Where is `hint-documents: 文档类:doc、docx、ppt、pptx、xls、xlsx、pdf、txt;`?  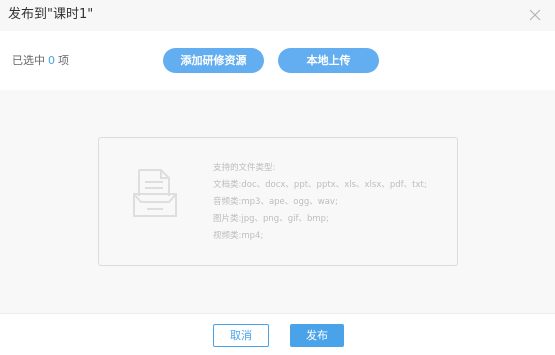
hint-documents: 文档类:doc、docx、ppt、pptx、xls、xlsx、pdf、txt; is located at coordinates (320, 185).